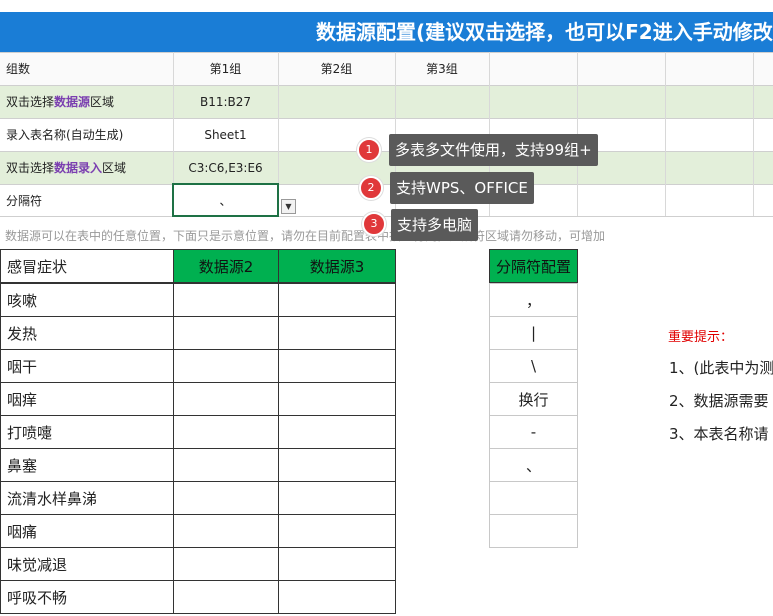 The height and width of the screenshot is (616, 773). Describe the element at coordinates (87, 564) in the screenshot. I see `symptom-cell: 味觉减退` at that location.